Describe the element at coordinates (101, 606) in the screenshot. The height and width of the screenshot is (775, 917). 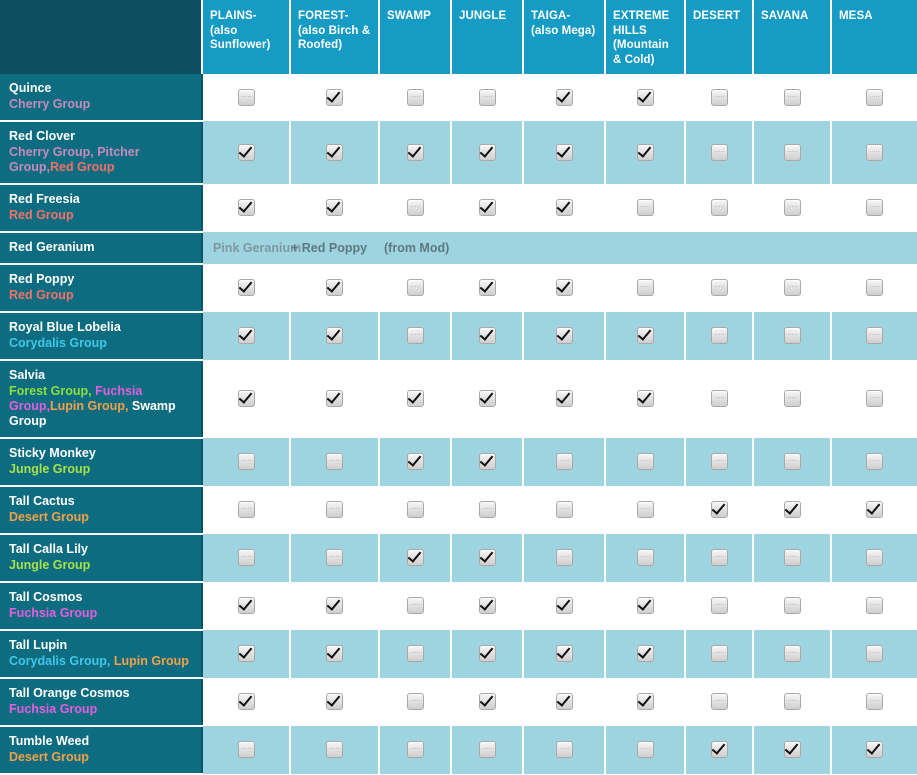
I see `row-label-cell: Tall Cosmos Fuchsia Group` at that location.